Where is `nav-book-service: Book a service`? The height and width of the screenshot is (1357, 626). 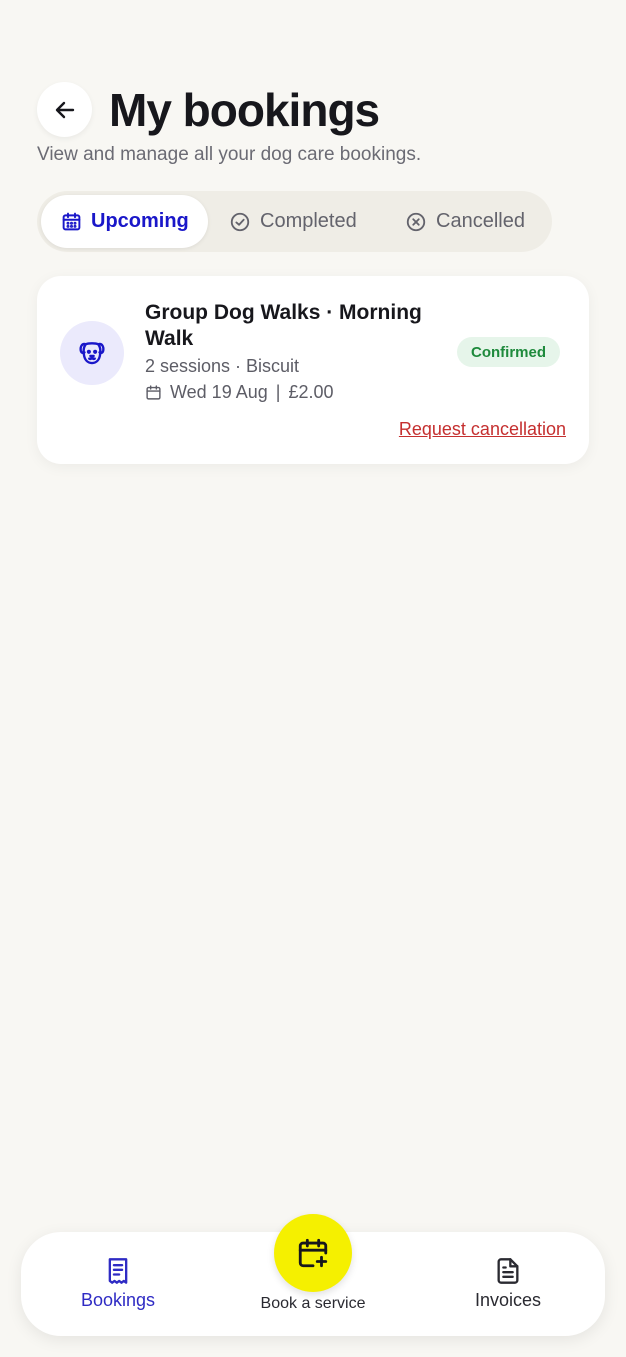
nav-book-service: Book a service is located at coordinates (313, 1275).